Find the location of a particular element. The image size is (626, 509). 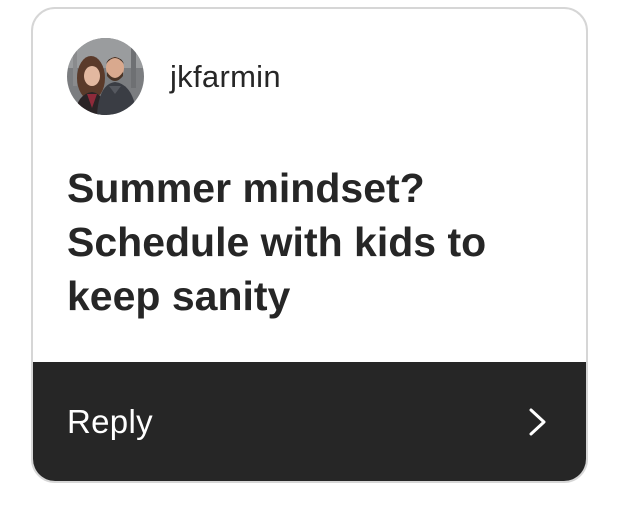

avatar-photo is located at coordinates (105, 76).